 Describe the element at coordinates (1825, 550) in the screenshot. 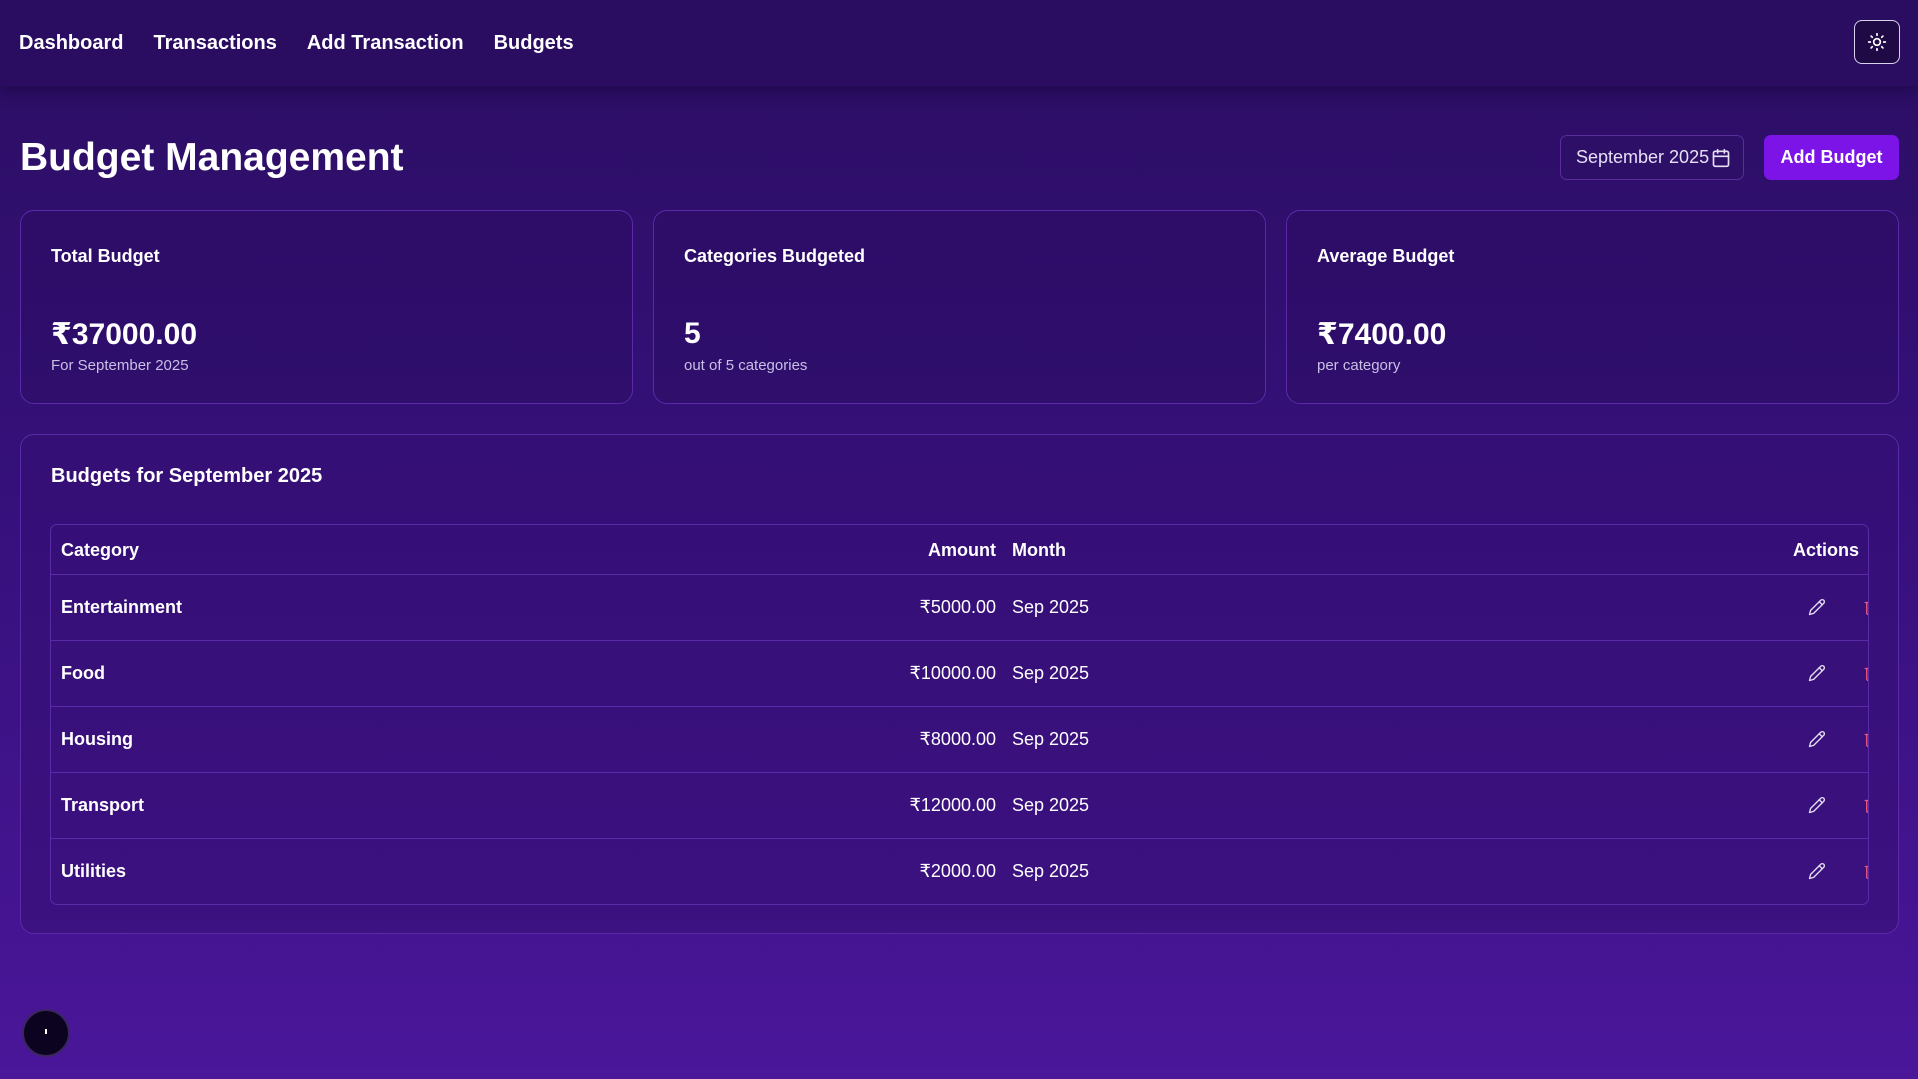

I see `column-header-actions: Actions` at that location.